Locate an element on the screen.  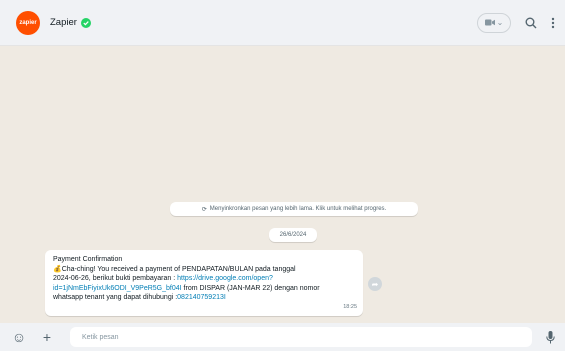
microphone-icon is located at coordinates (550, 337).